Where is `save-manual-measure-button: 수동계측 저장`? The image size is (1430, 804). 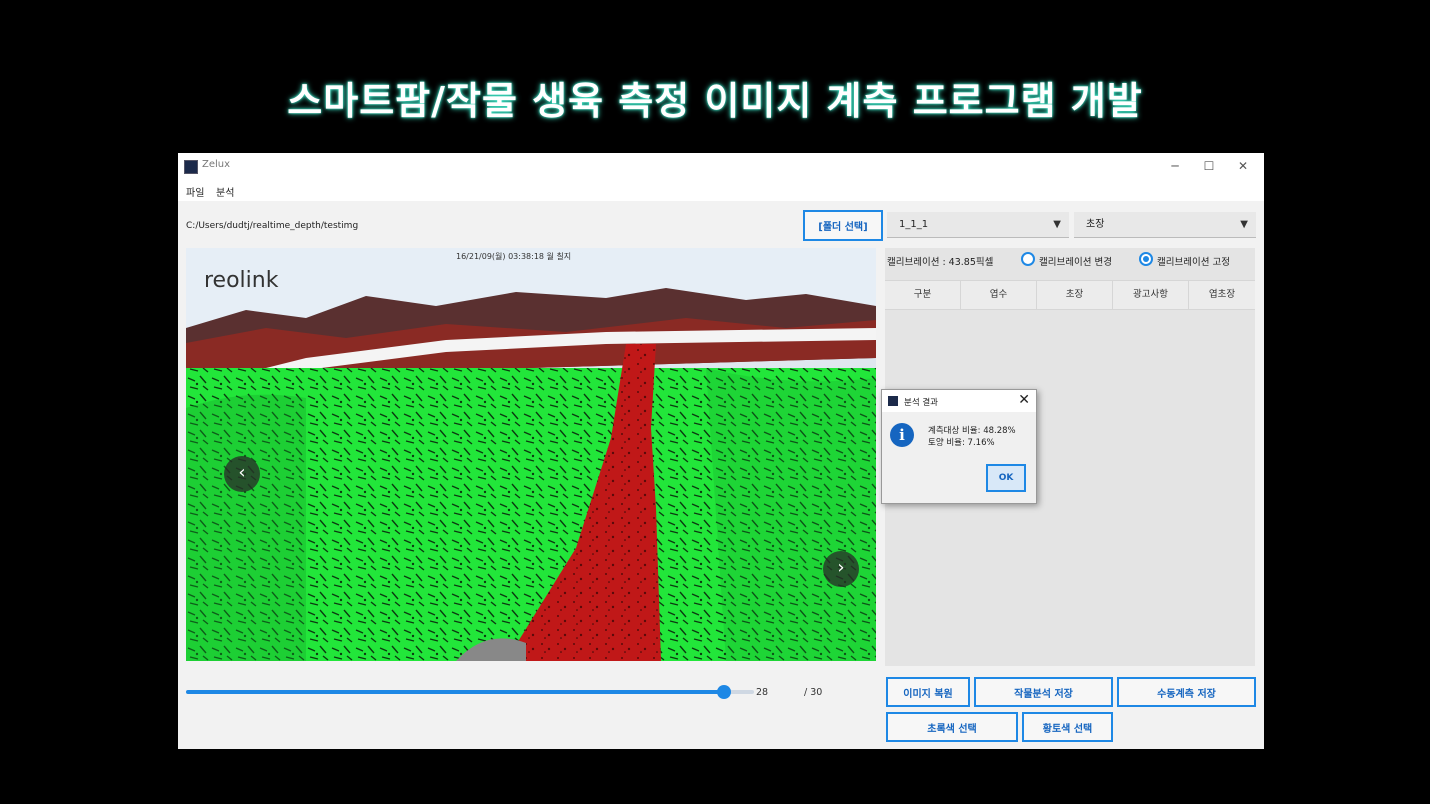
save-manual-measure-button: 수동계측 저장 is located at coordinates (1186, 692).